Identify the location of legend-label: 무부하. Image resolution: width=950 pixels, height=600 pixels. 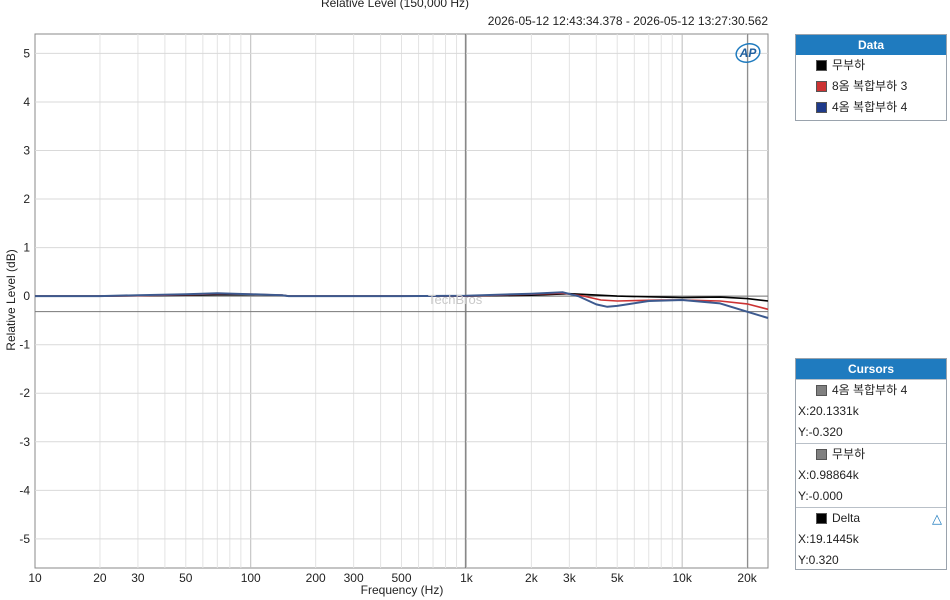
(849, 65).